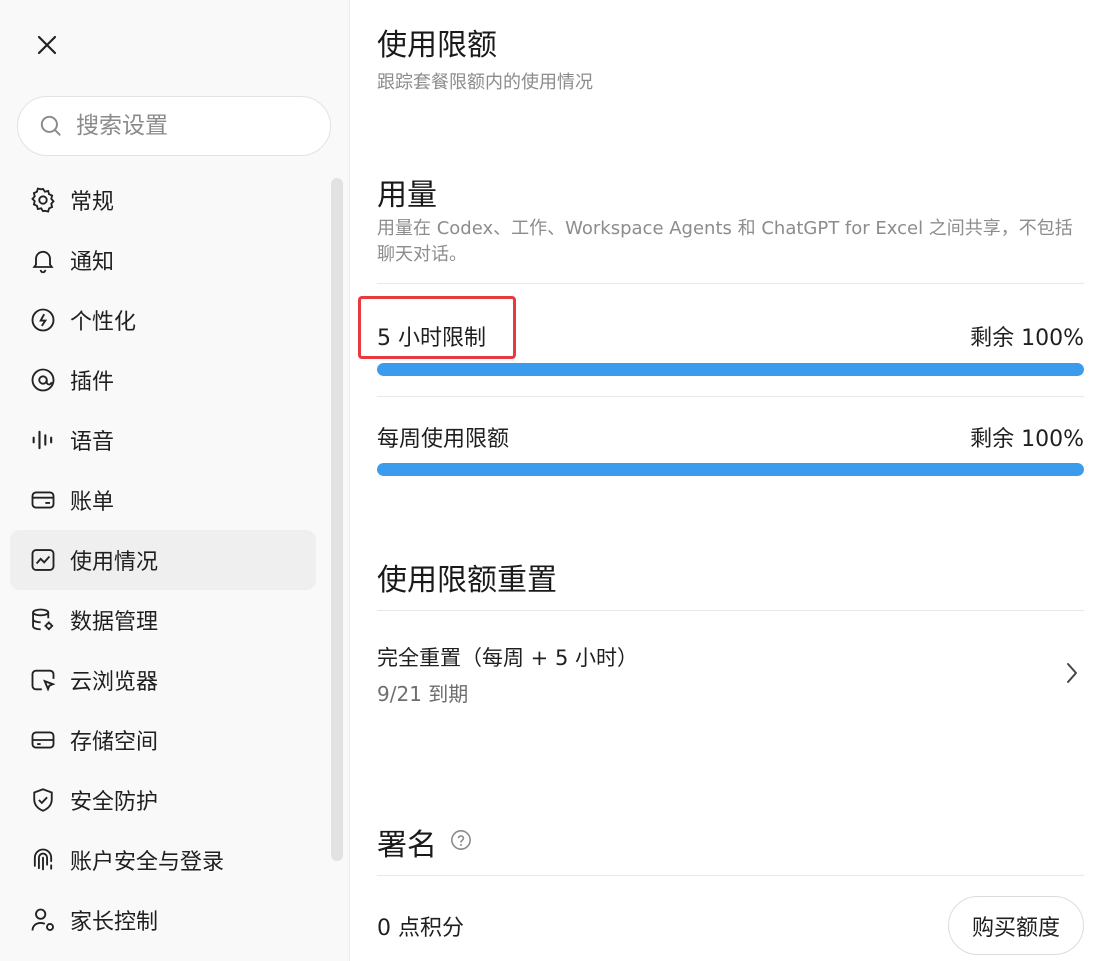 This screenshot has height=961, width=1117. I want to click on sidebar-item-security: 安全防护, so click(163, 800).